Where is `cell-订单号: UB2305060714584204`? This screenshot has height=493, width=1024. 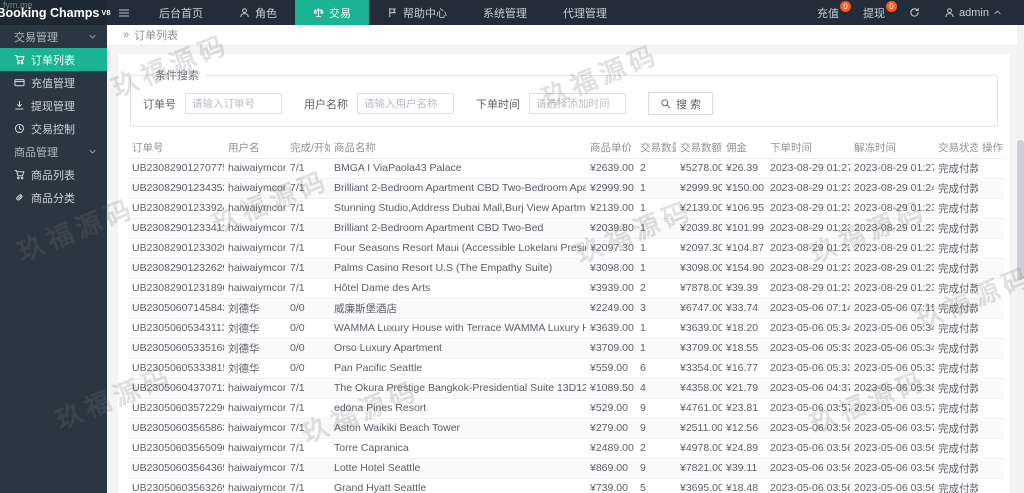
cell-订单号: UB2305060714584204 is located at coordinates (176, 308).